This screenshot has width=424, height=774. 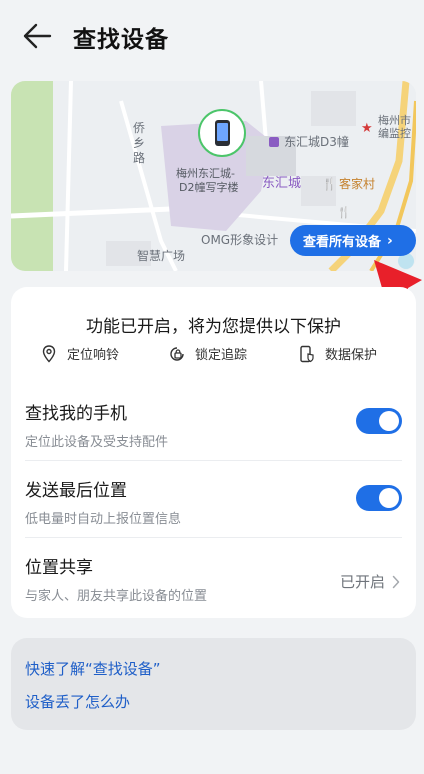 I want to click on star-icon: ★, so click(x=367, y=128).